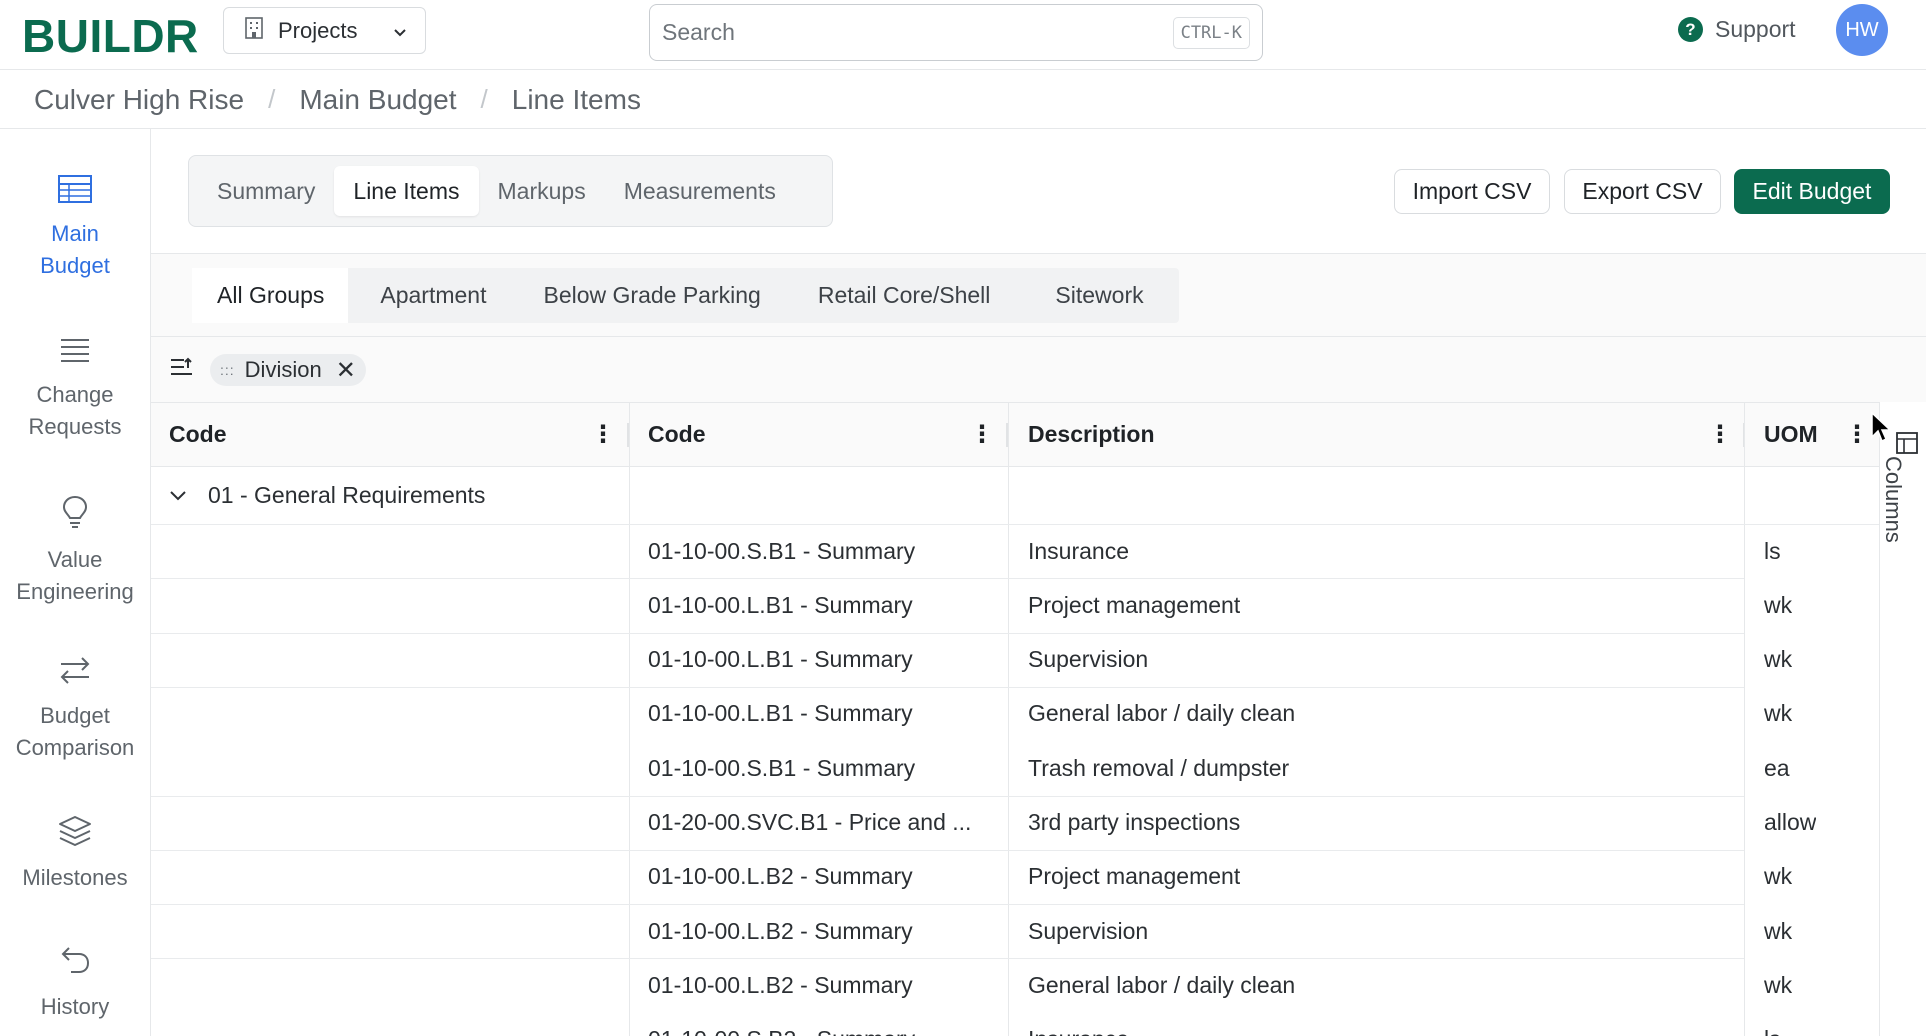  I want to click on breadcrumb-current: Line Items, so click(576, 99).